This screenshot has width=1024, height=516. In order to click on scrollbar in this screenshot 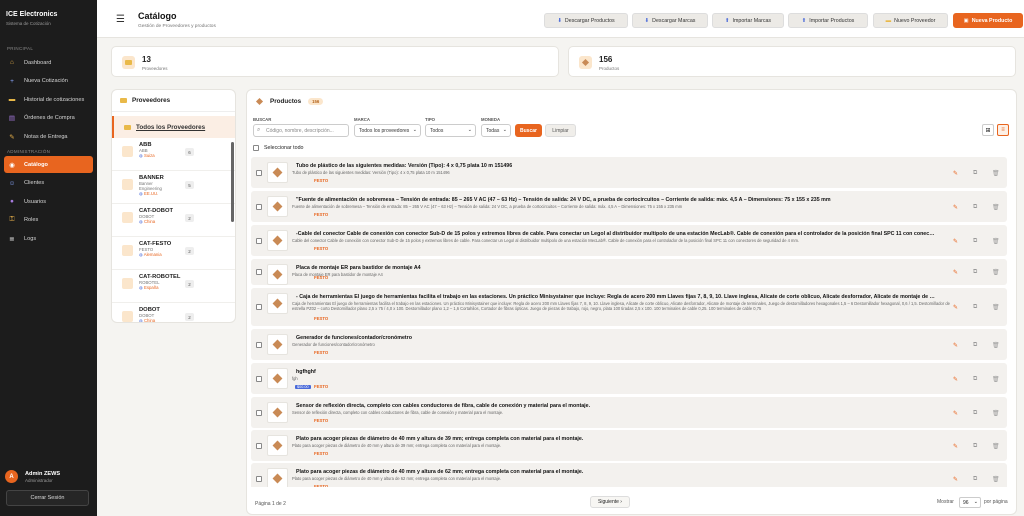, I will do `click(232, 182)`.